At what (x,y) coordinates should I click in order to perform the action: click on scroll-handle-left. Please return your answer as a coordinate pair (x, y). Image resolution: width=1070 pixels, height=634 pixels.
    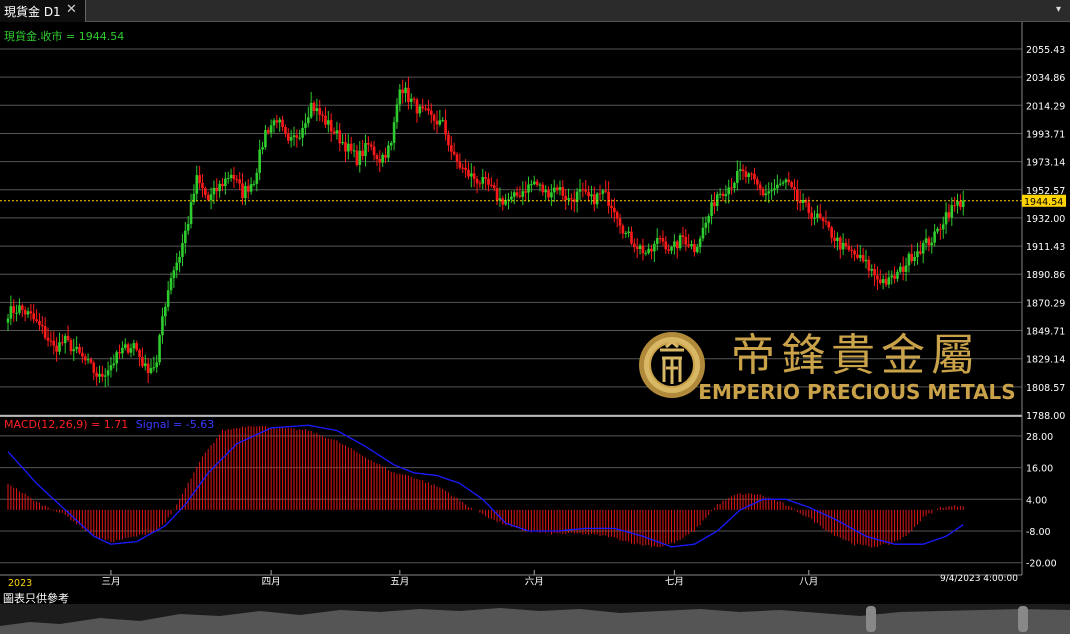
    Looking at the image, I should click on (871, 619).